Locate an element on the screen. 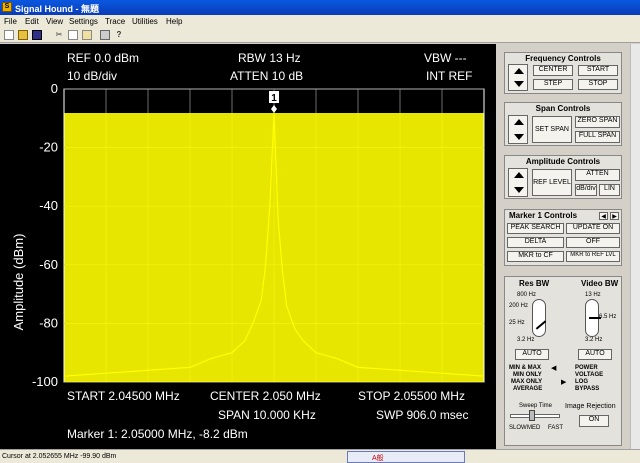 This screenshot has height=463, width=640. atten-button: ATTEN is located at coordinates (597, 175).